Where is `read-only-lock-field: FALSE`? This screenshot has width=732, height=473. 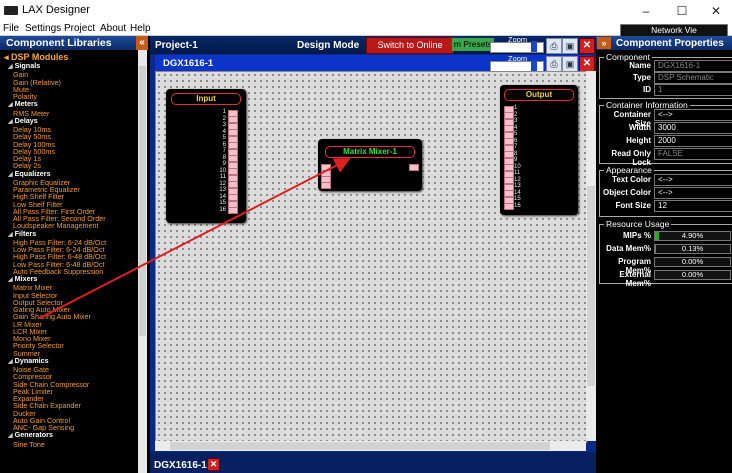
read-only-lock-field: FALSE is located at coordinates (693, 154).